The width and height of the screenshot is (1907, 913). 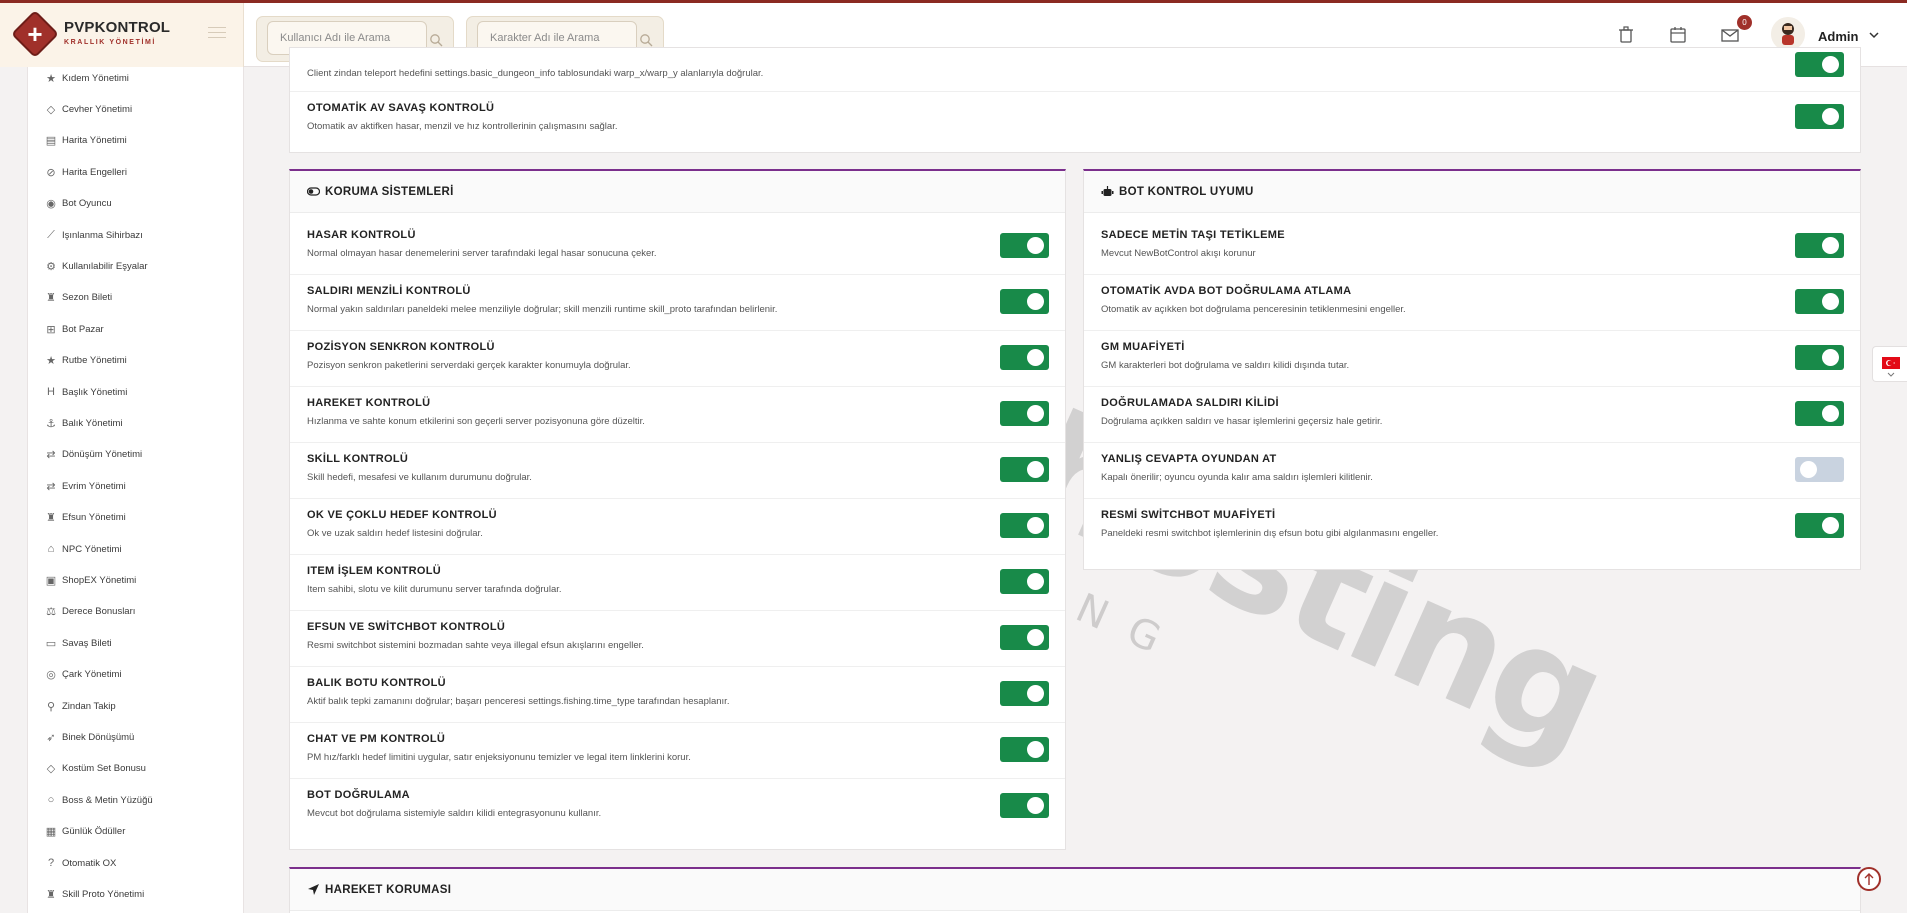 What do you see at coordinates (374, 571) in the screenshot?
I see `row-title: ITEM İŞLEM KONTROLÜ` at bounding box center [374, 571].